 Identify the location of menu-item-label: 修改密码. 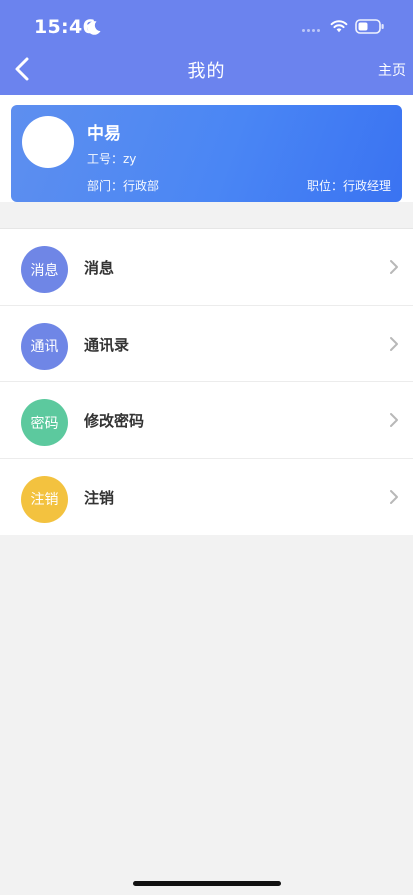
(114, 421).